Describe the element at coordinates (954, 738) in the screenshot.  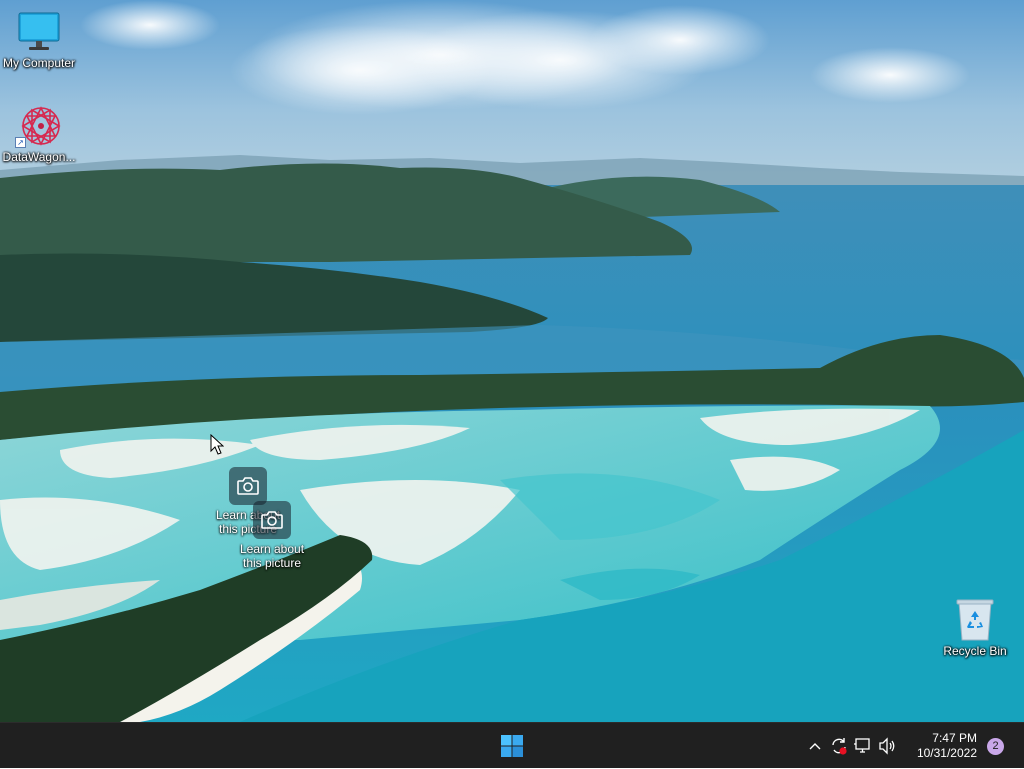
I see `clock-time: 7:47 PM` at that location.